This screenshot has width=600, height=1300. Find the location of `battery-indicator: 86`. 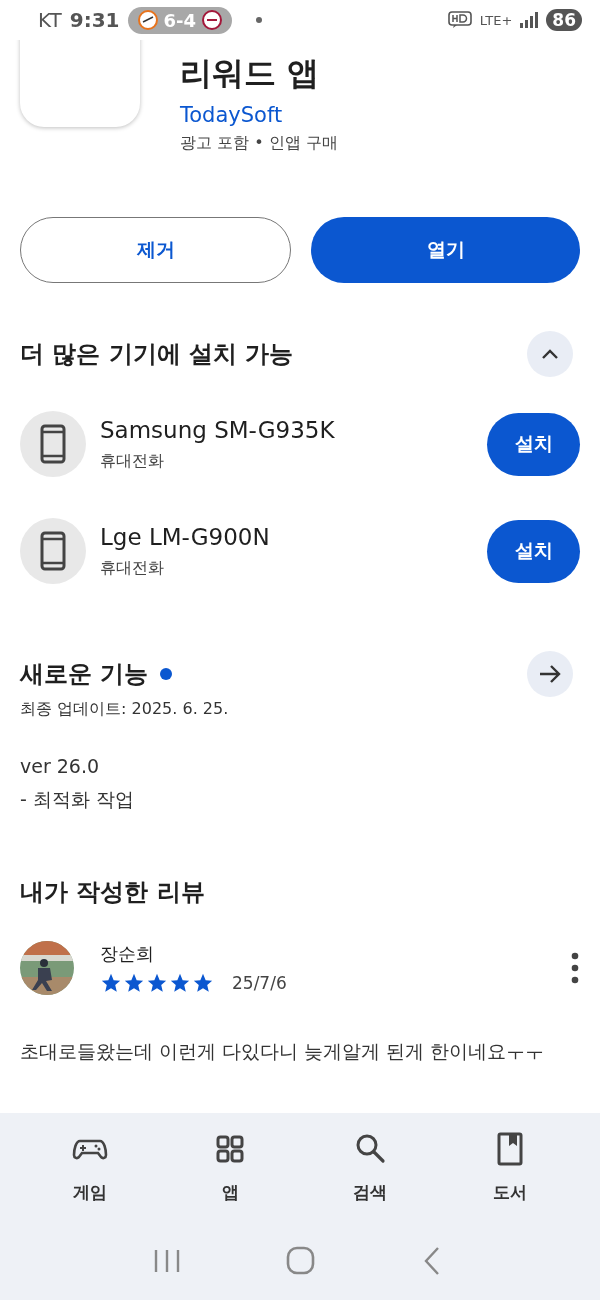

battery-indicator: 86 is located at coordinates (564, 20).